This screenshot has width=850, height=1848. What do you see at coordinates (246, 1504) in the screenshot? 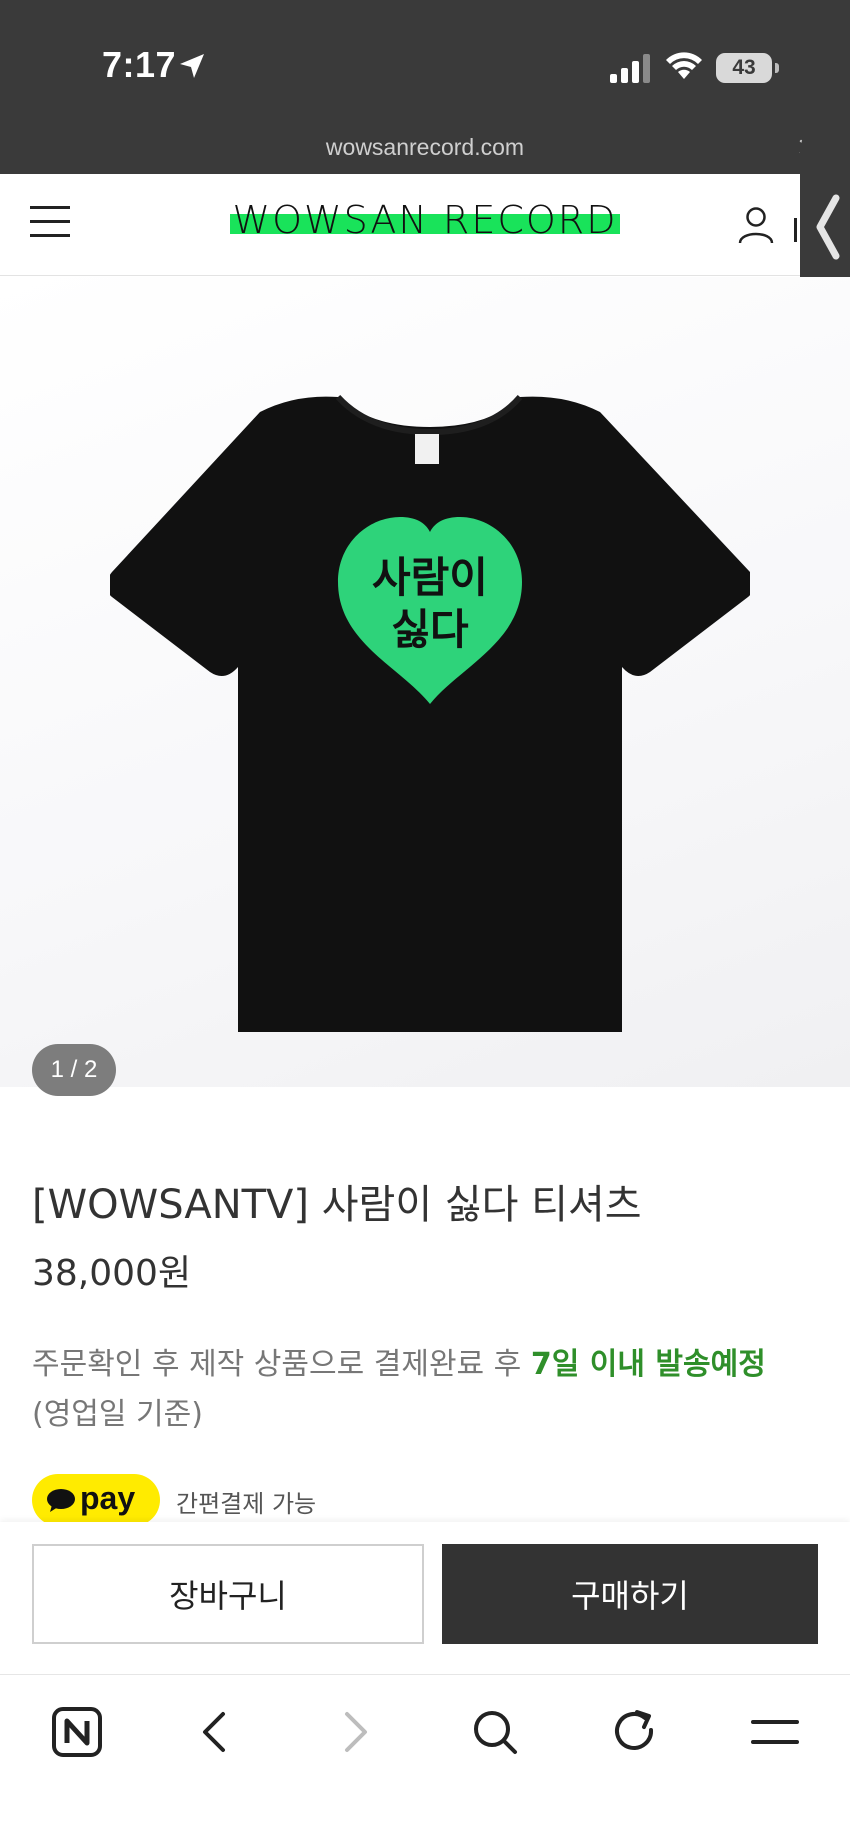
I see `kakaopay-caption: 간편결제 가능` at bounding box center [246, 1504].